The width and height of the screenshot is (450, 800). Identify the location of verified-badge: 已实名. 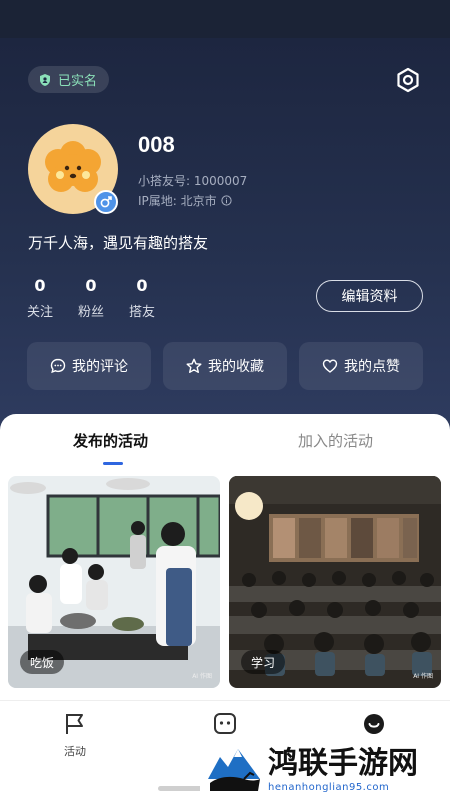
(69, 79).